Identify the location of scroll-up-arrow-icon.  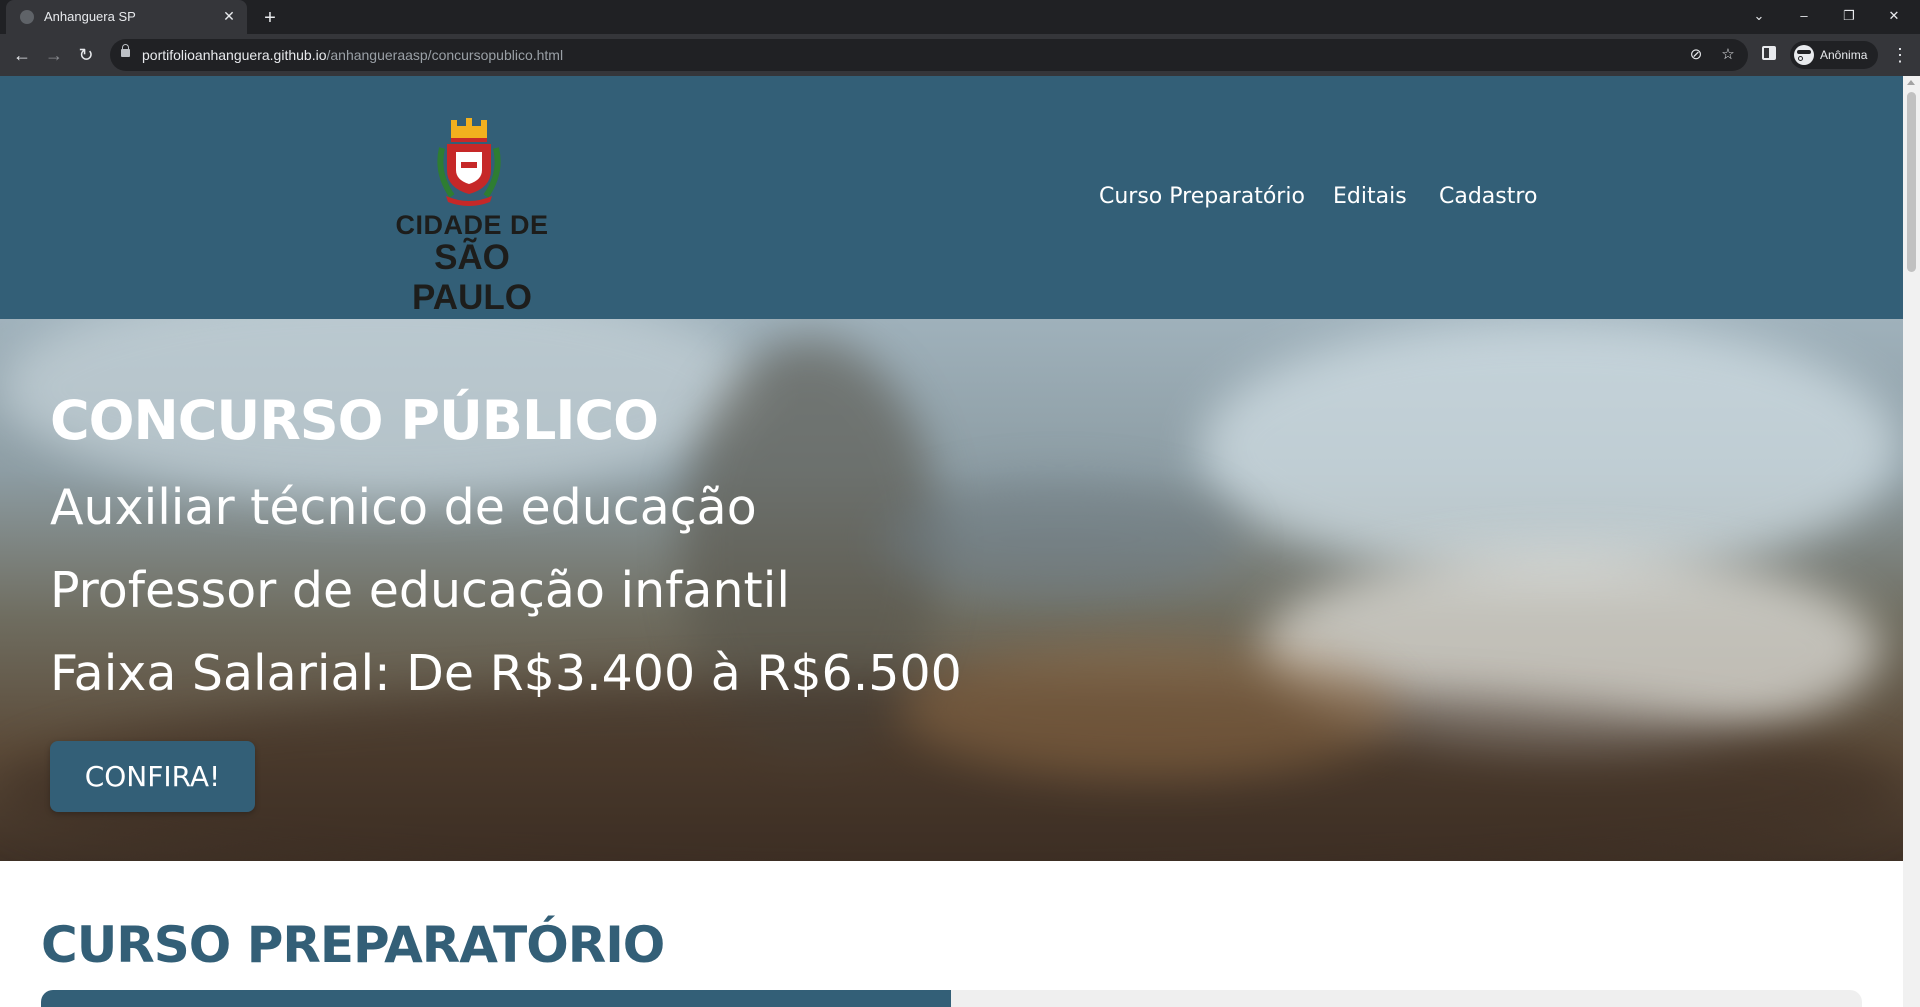
(1911, 82).